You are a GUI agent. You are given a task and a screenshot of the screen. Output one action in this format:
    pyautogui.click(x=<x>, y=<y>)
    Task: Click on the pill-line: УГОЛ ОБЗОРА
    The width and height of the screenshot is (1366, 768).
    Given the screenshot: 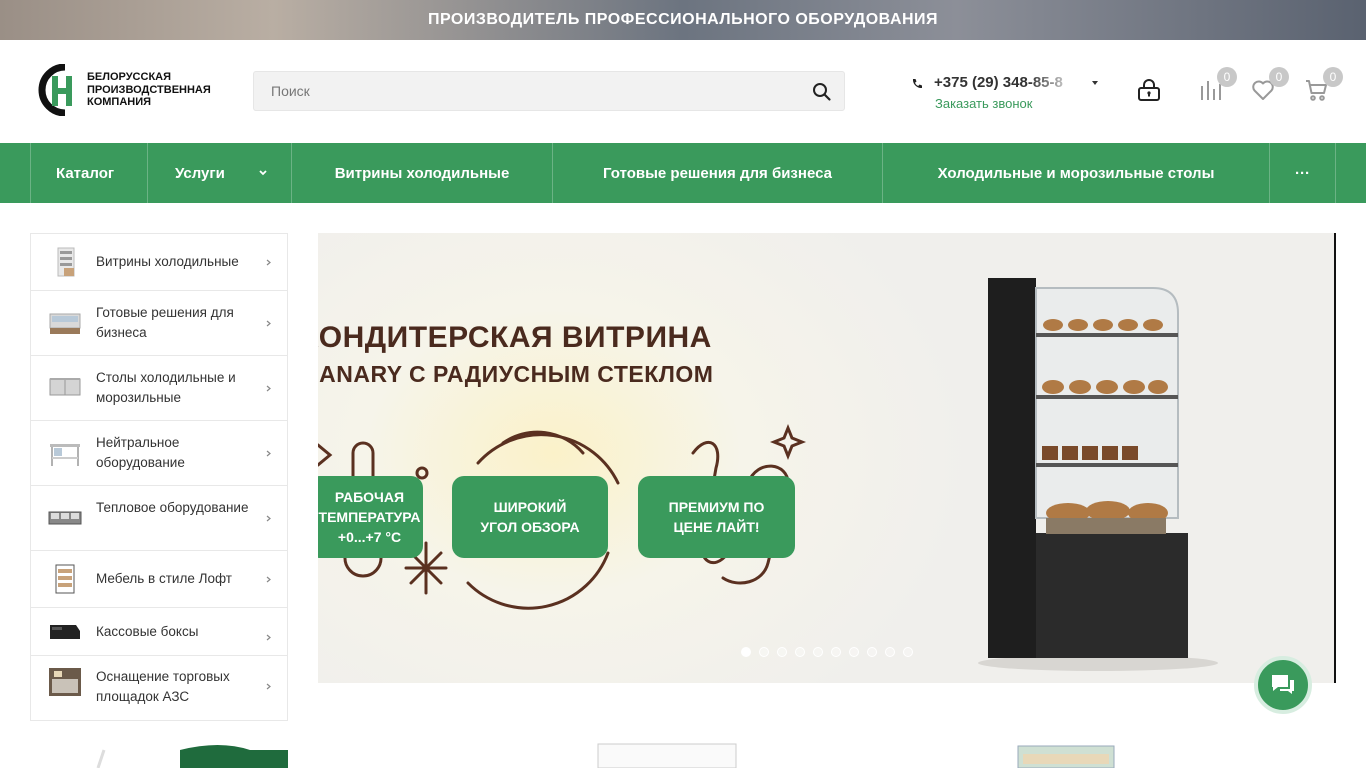 What is the action you would take?
    pyautogui.click(x=530, y=527)
    